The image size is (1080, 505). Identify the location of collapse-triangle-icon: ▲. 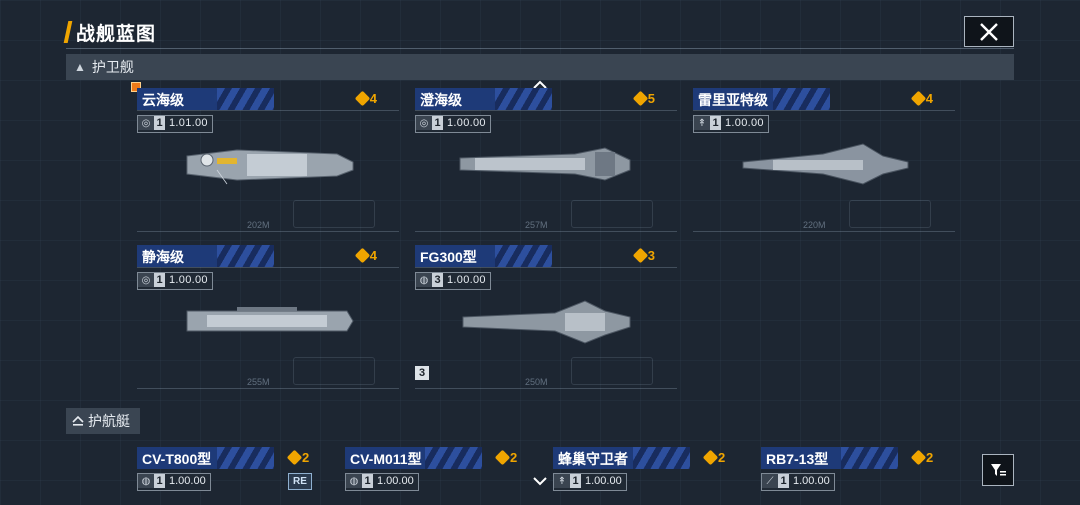
(80, 67).